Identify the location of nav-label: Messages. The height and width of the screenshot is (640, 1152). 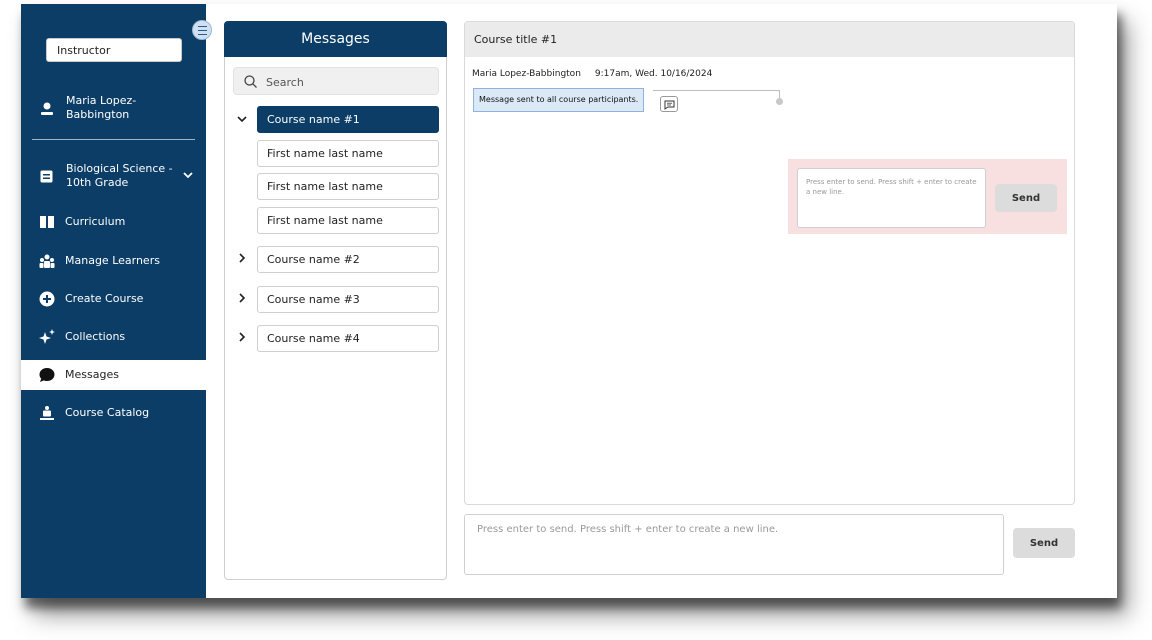
(92, 374).